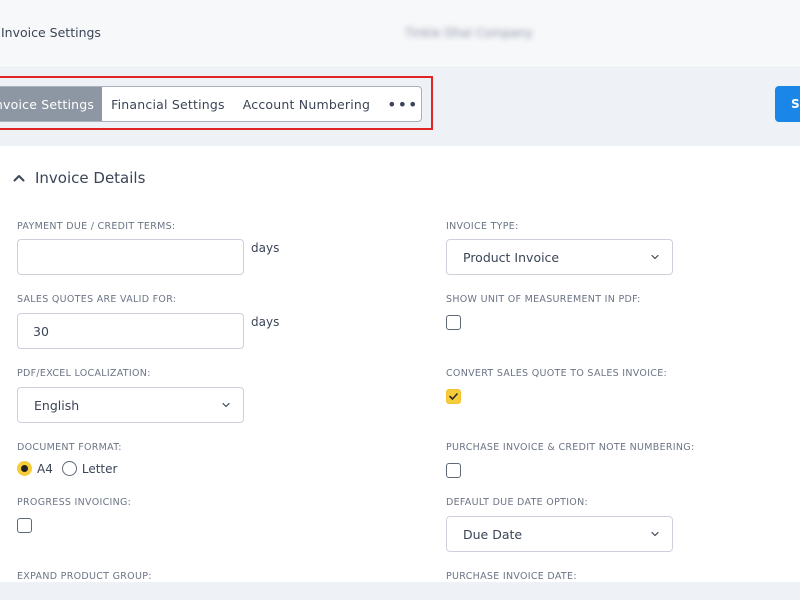 This screenshot has width=800, height=600. I want to click on more-tabs-icon: •••, so click(400, 104).